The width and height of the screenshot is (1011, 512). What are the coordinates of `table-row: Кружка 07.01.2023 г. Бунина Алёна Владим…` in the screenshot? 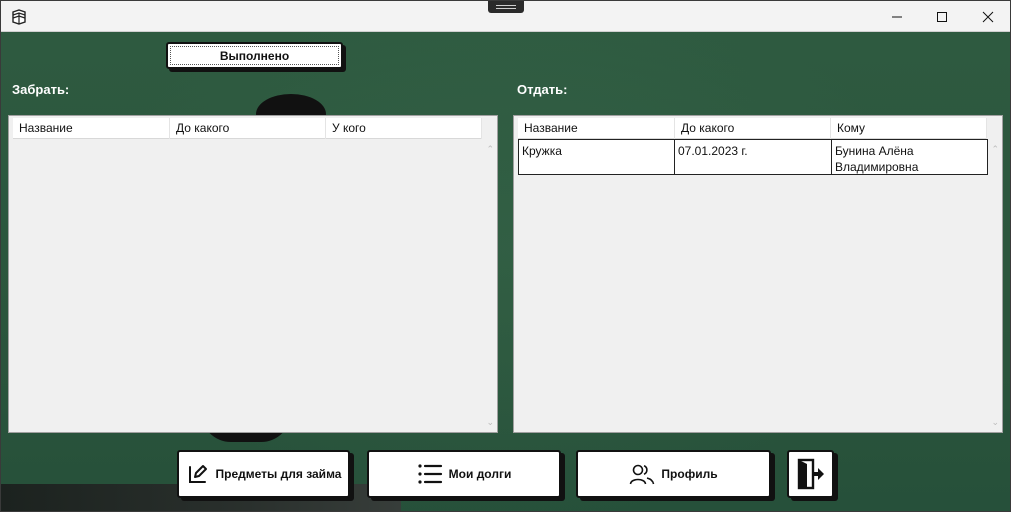 It's located at (753, 157).